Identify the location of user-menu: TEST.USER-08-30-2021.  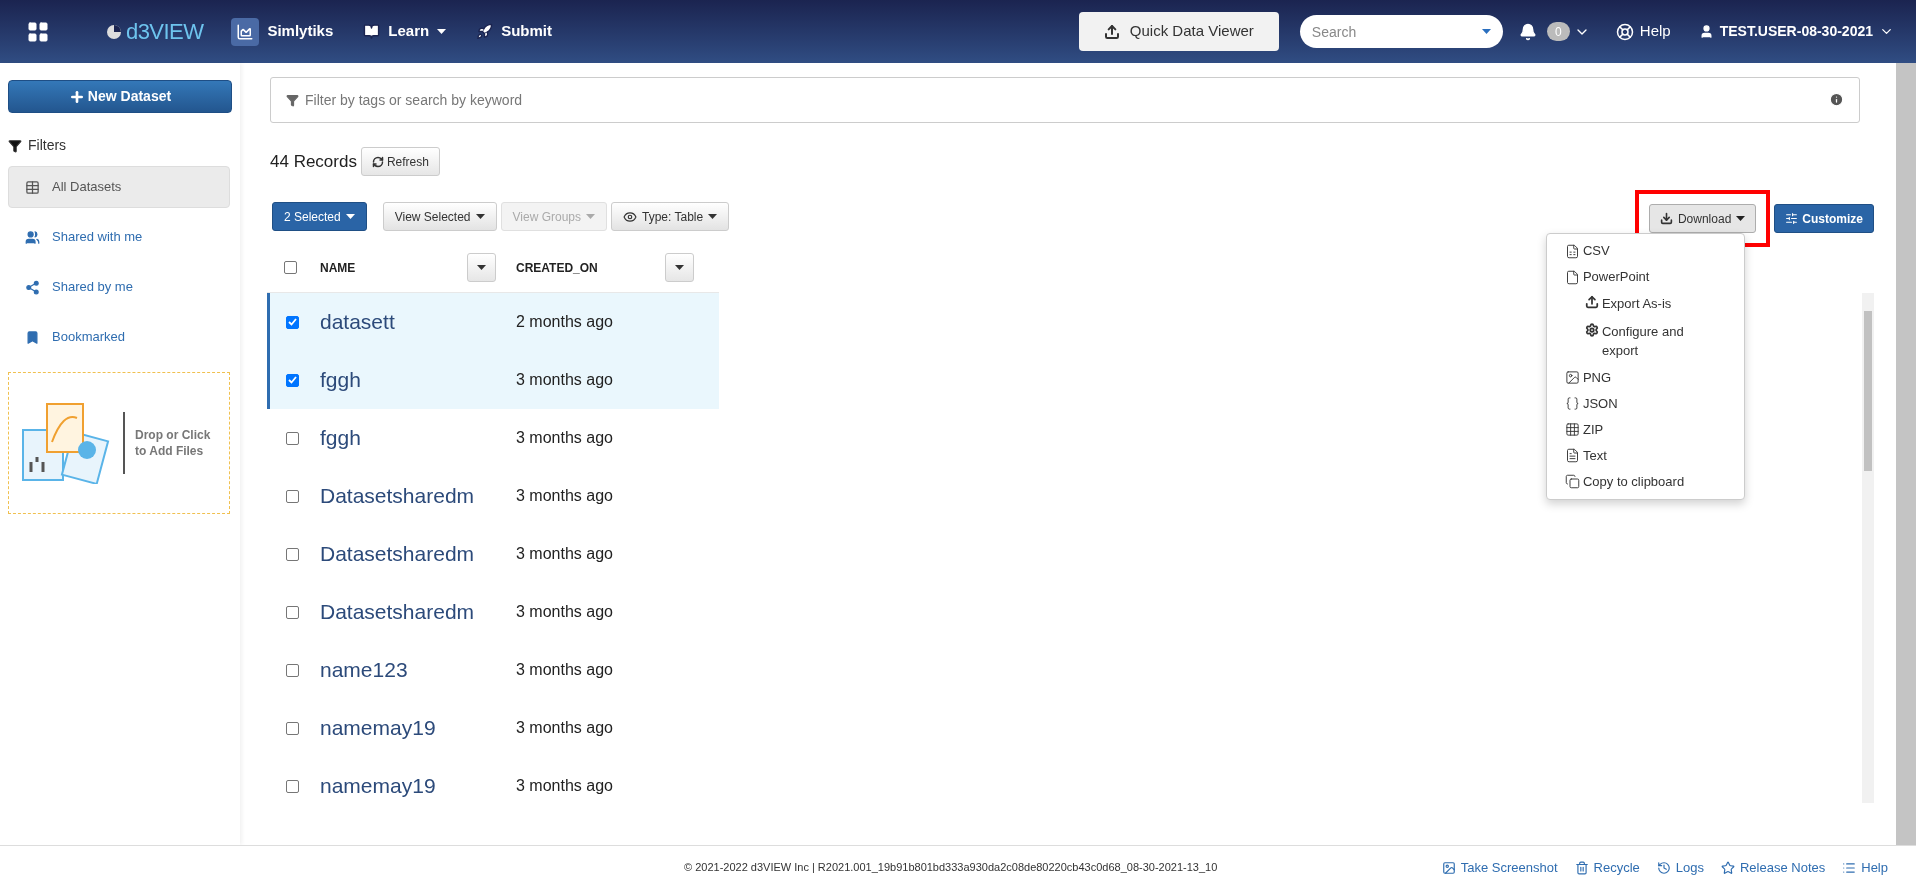
(1796, 31).